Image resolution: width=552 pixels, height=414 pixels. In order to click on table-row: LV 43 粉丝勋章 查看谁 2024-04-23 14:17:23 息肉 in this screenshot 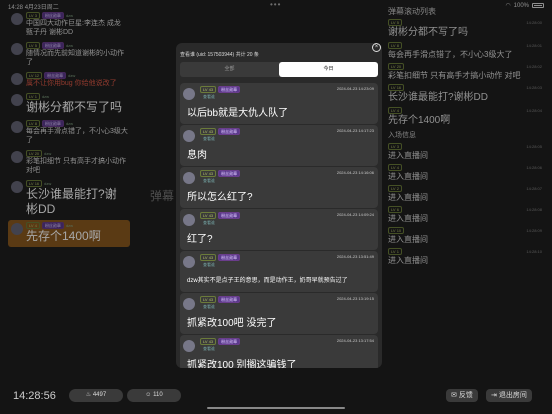, I will do `click(279, 145)`.